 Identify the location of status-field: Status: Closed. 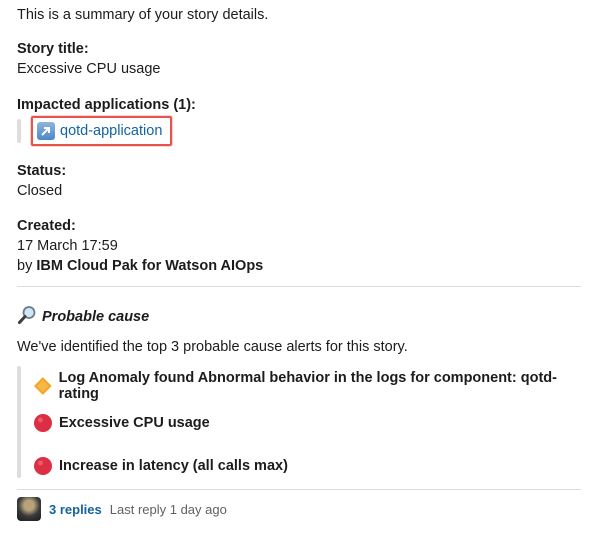
(41, 181).